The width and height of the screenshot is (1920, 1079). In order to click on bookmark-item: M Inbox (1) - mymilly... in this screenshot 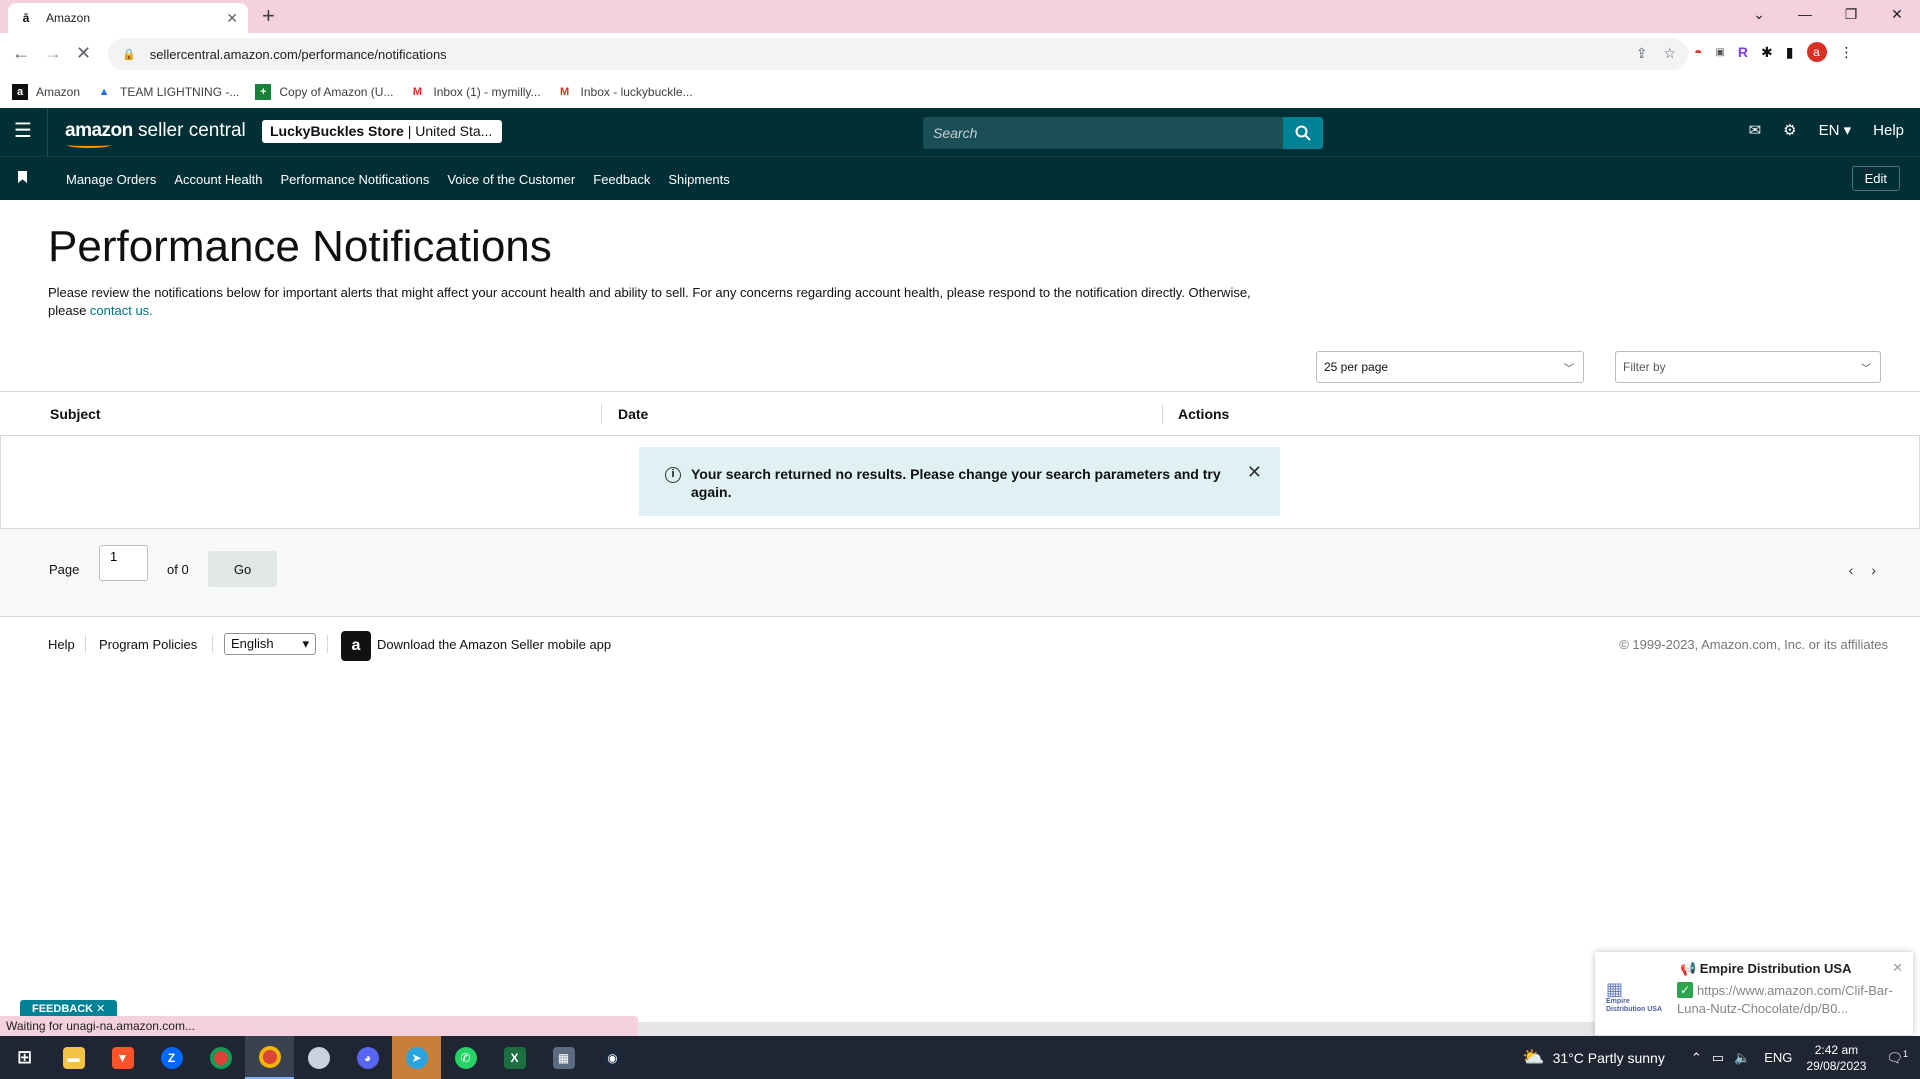, I will do `click(475, 92)`.